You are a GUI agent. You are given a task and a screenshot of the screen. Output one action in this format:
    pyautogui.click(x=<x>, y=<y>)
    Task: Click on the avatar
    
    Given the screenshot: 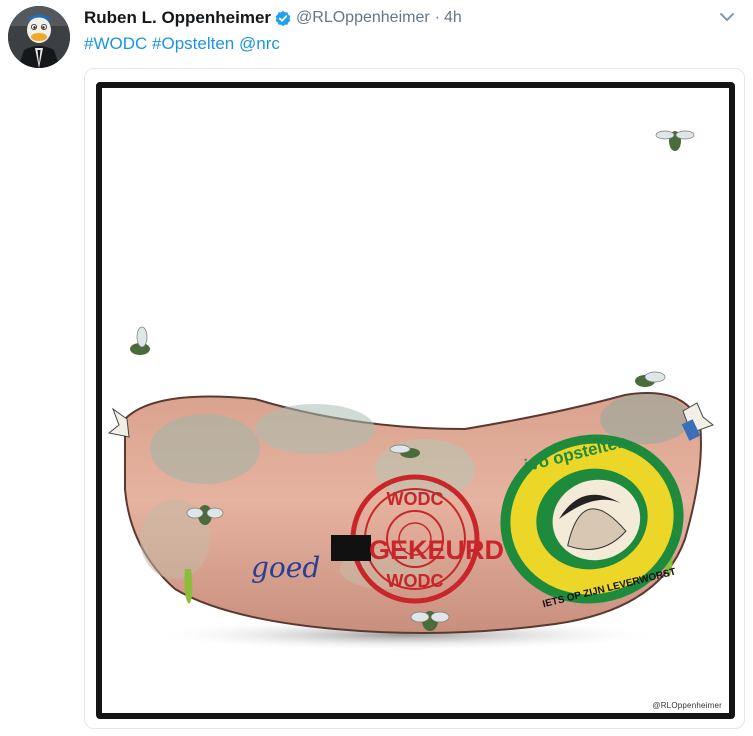 What is the action you would take?
    pyautogui.click(x=39, y=37)
    